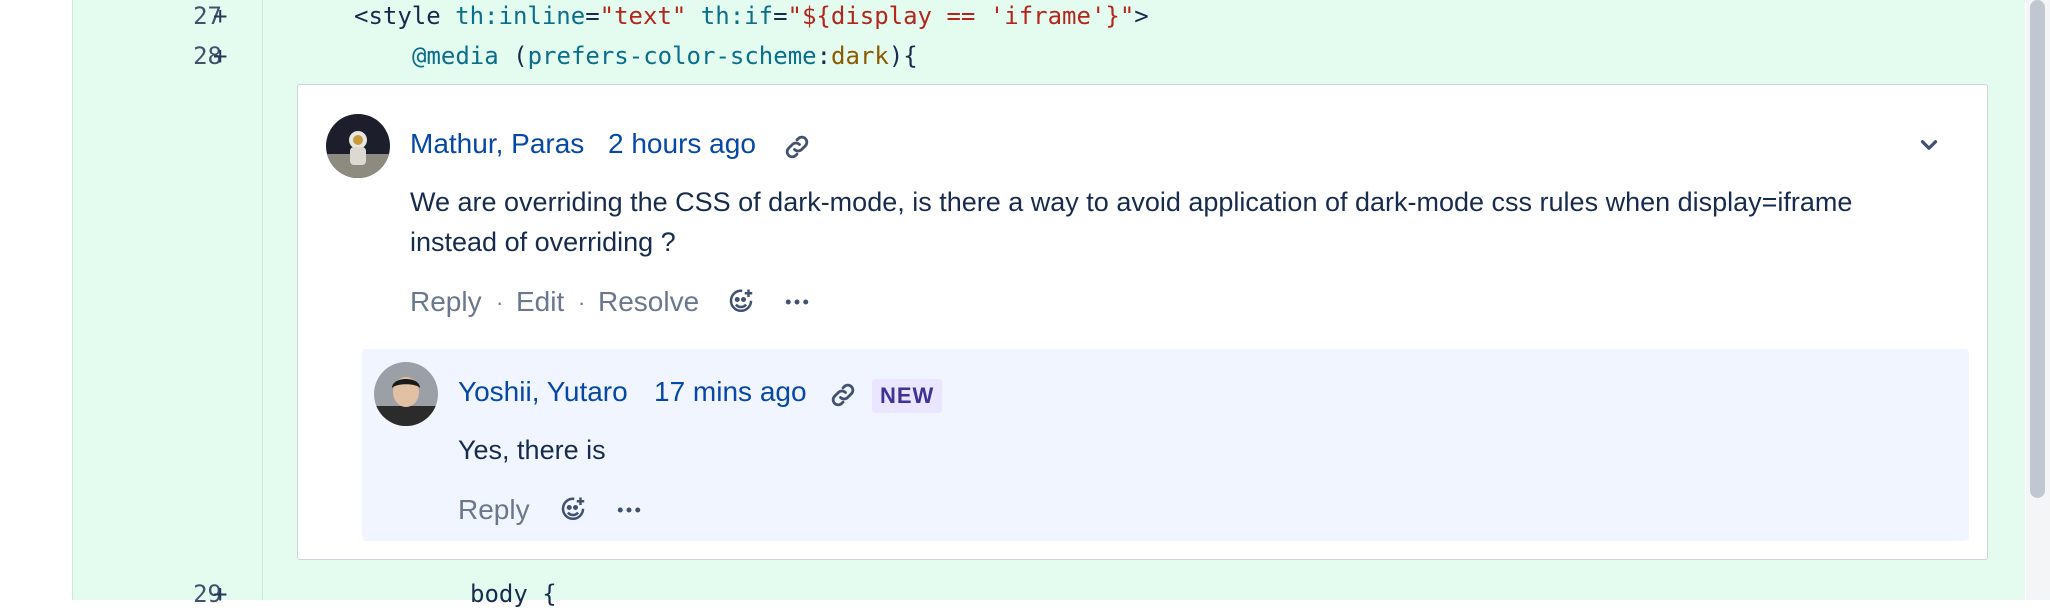 This screenshot has width=2050, height=614. What do you see at coordinates (648, 302) in the screenshot?
I see `resolve-button: Resolve` at bounding box center [648, 302].